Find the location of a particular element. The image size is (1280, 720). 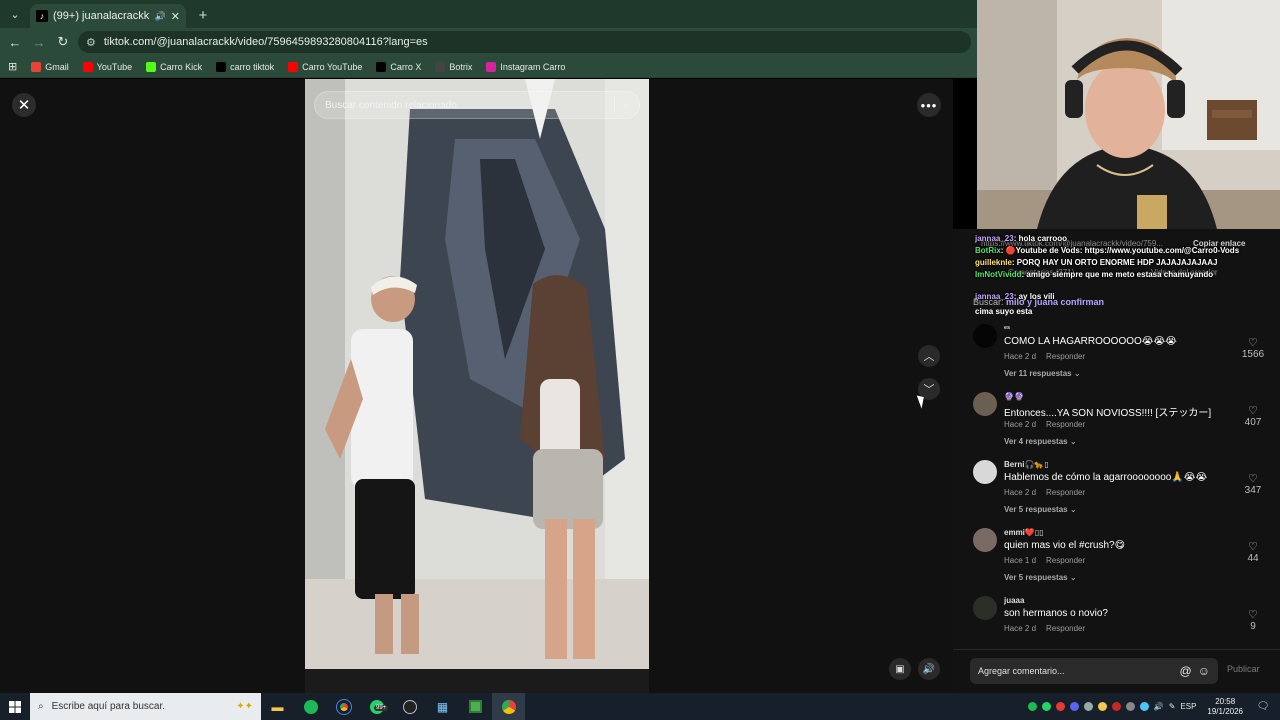

bookmark-carro-tiktok: carro tiktok is located at coordinates (245, 66).